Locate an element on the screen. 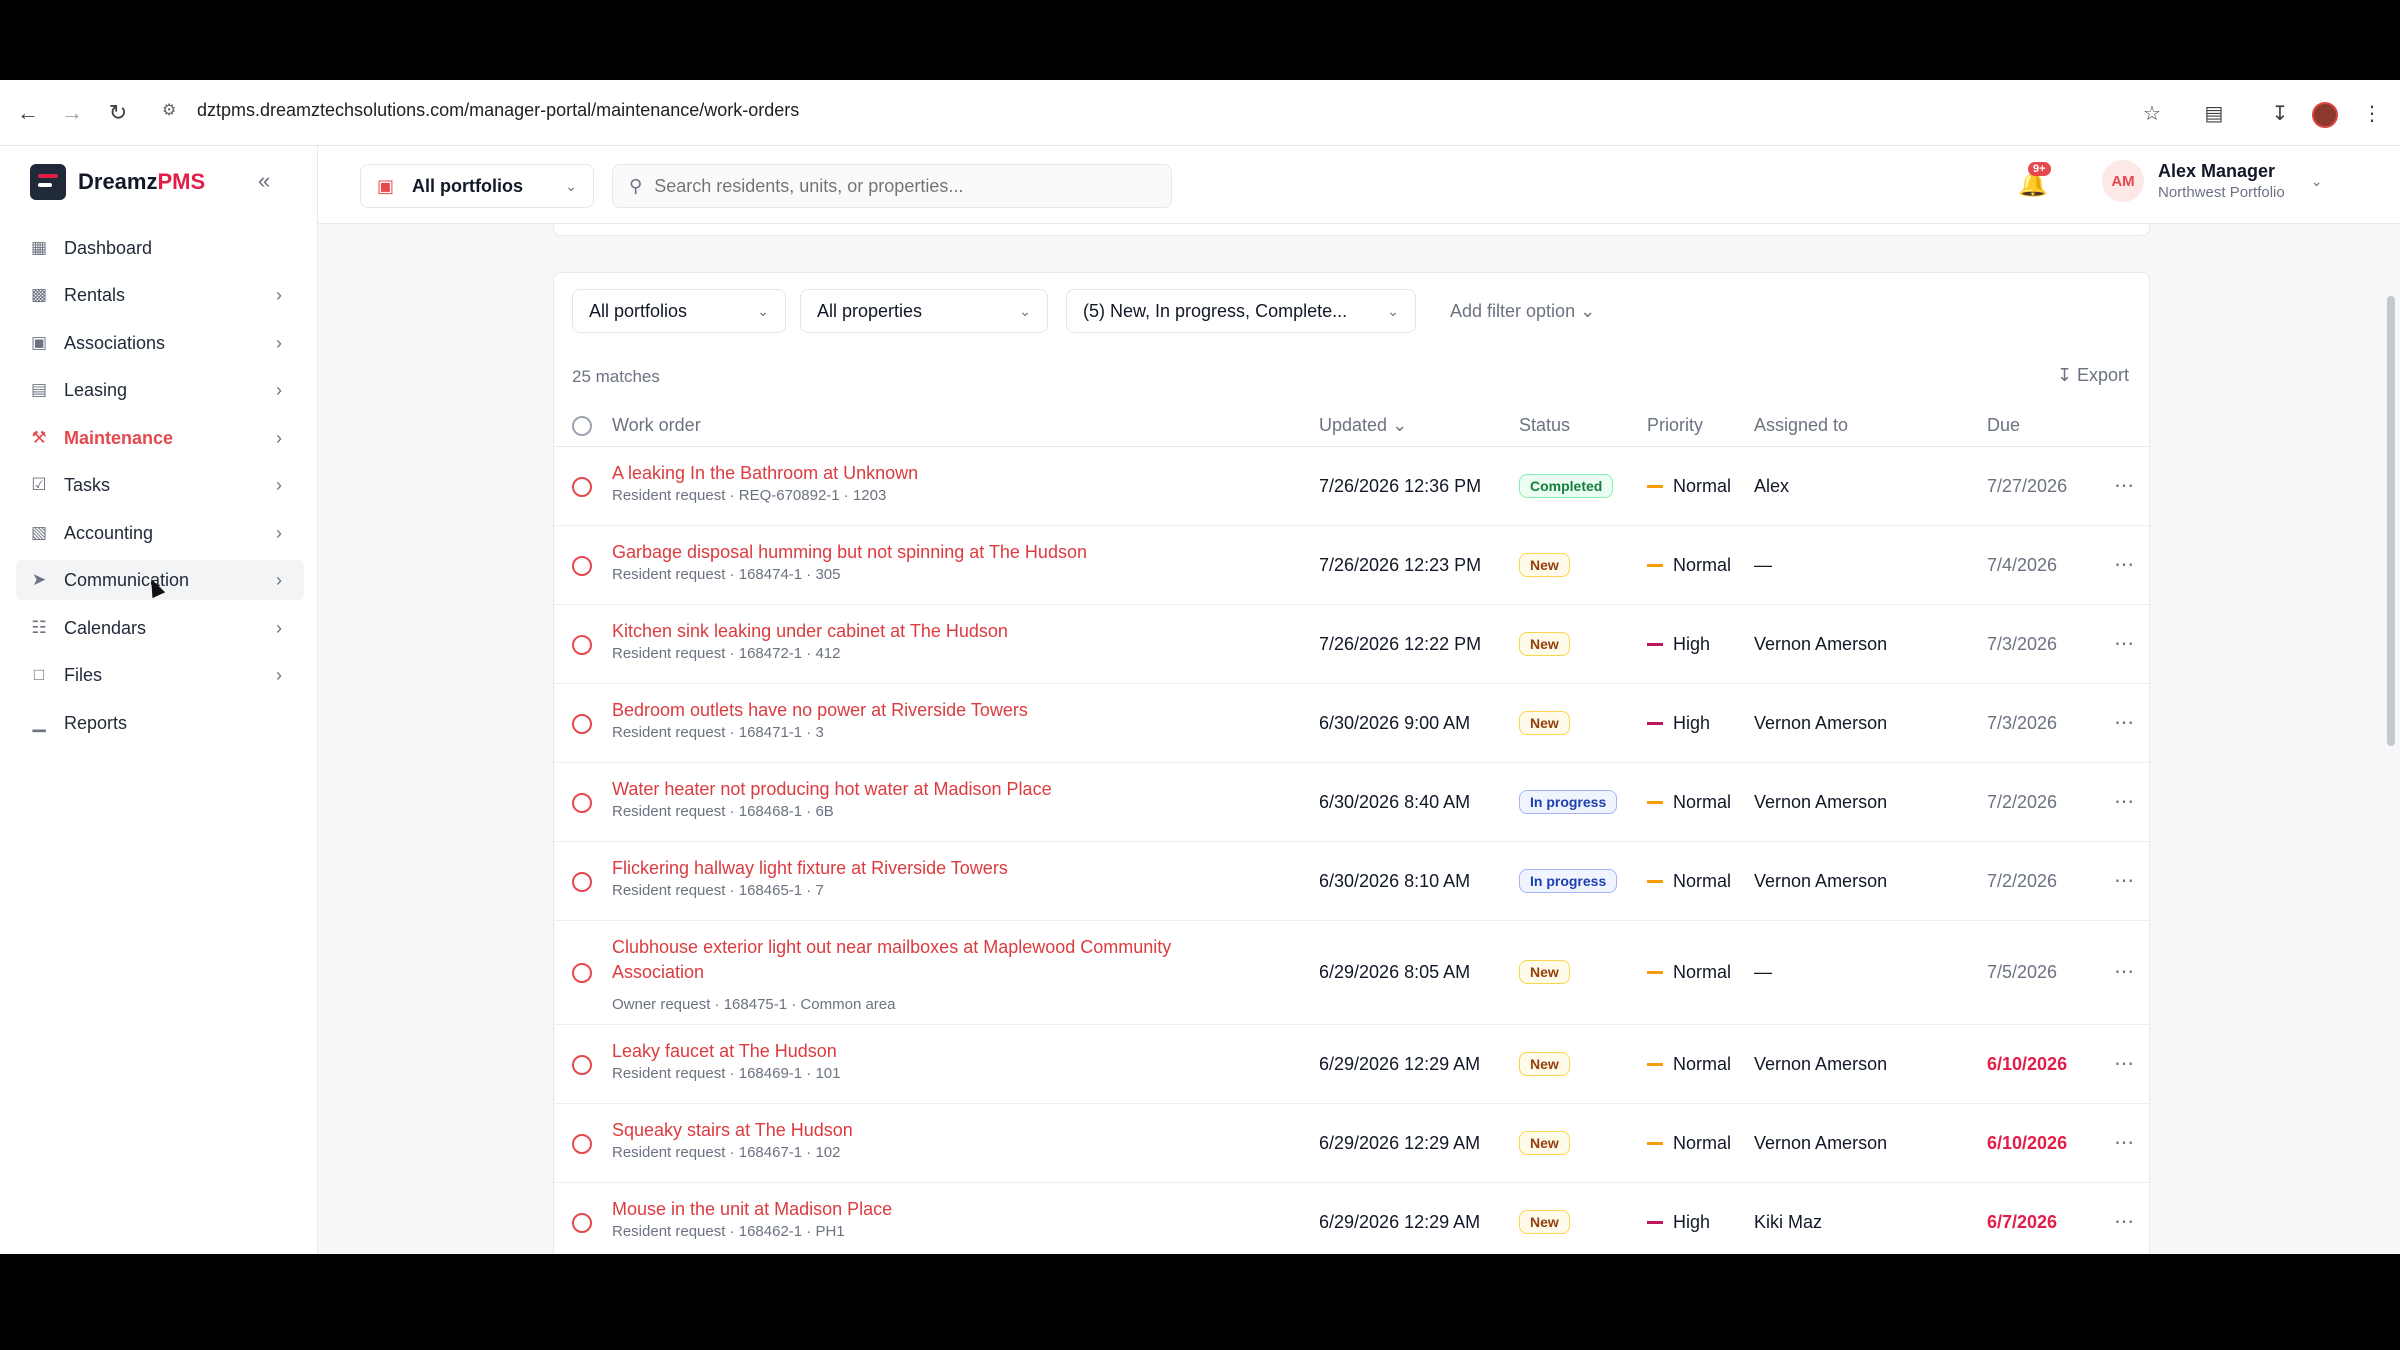  download-icon: ↧ is located at coordinates (2280, 113).